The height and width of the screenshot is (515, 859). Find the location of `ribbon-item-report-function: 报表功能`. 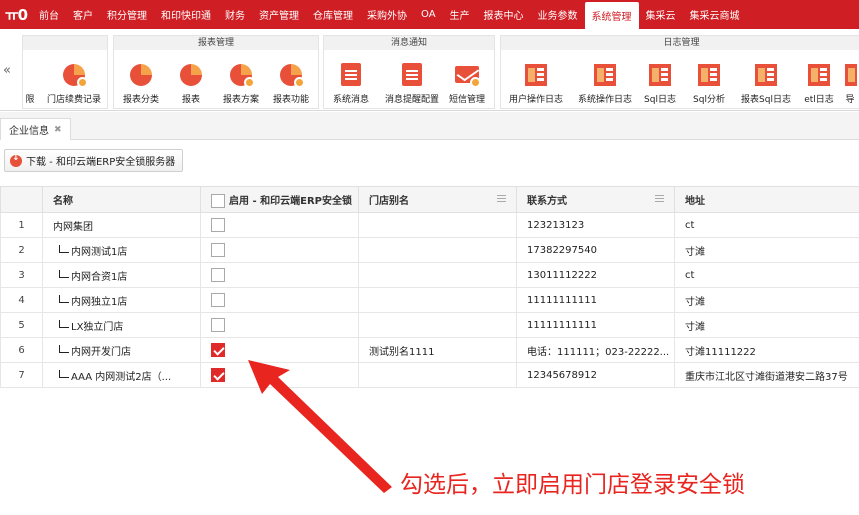

ribbon-item-report-function: 报表功能 is located at coordinates (291, 79).